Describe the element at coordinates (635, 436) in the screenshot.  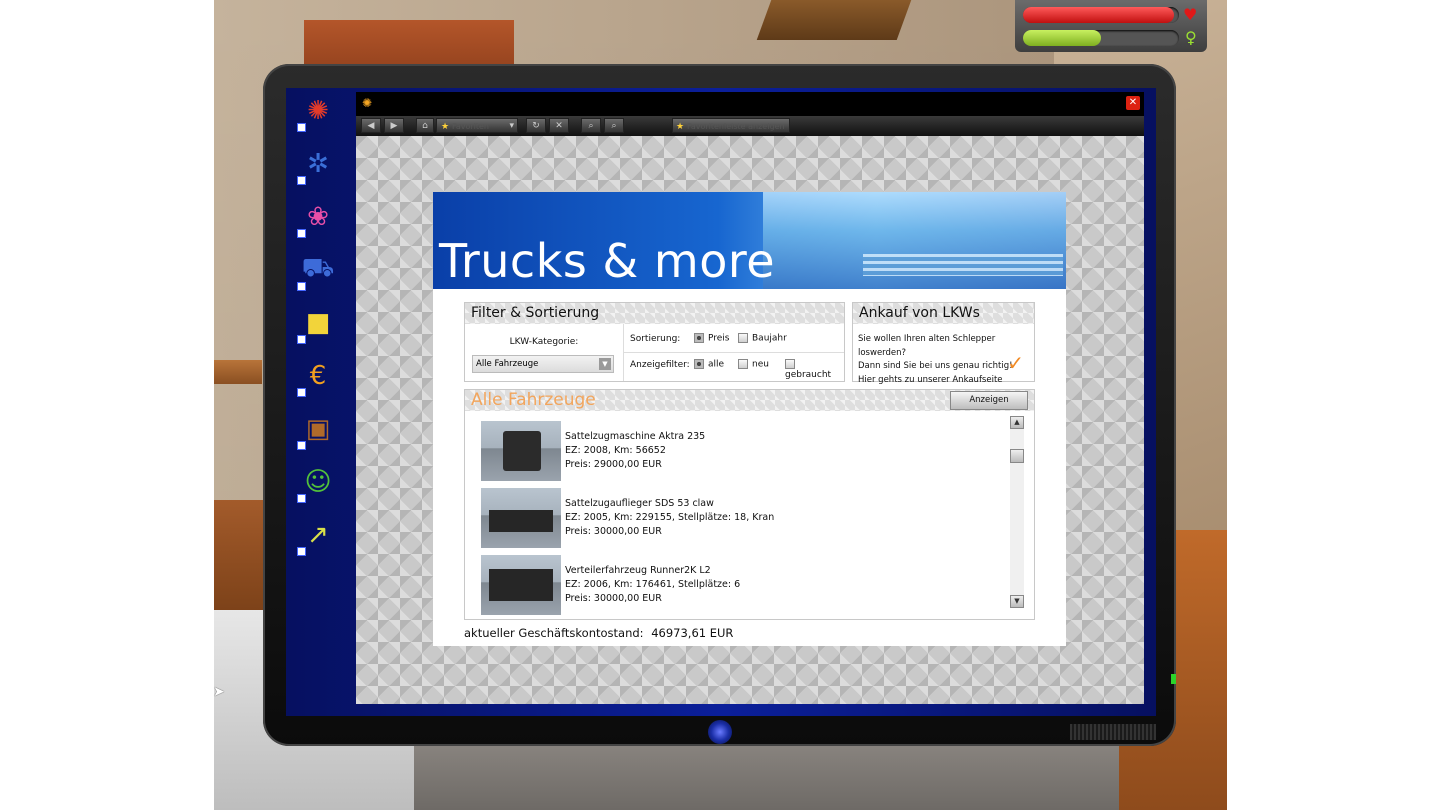
I see `vehicle-name: Sattelzugmaschine Aktra 235` at that location.